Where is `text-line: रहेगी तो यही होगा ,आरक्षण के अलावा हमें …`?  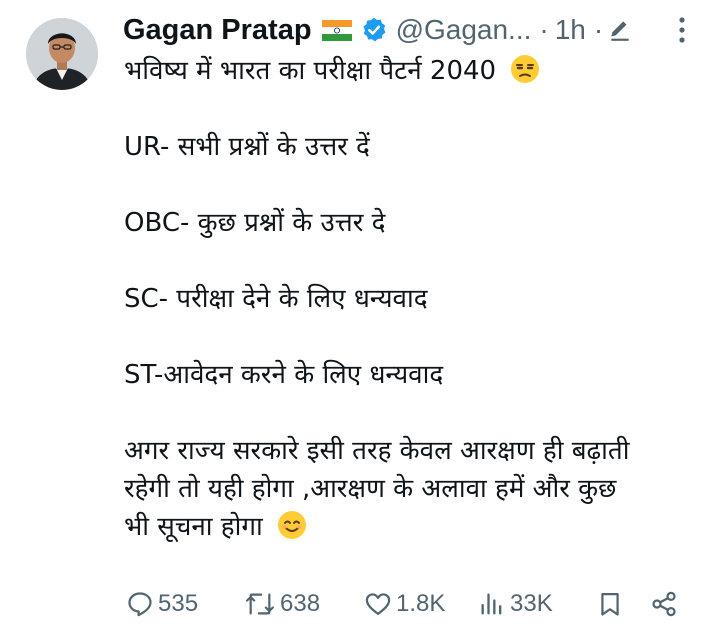 text-line: रहेगी तो यही होगा ,आरक्षण के अलावा हमें … is located at coordinates (370, 489).